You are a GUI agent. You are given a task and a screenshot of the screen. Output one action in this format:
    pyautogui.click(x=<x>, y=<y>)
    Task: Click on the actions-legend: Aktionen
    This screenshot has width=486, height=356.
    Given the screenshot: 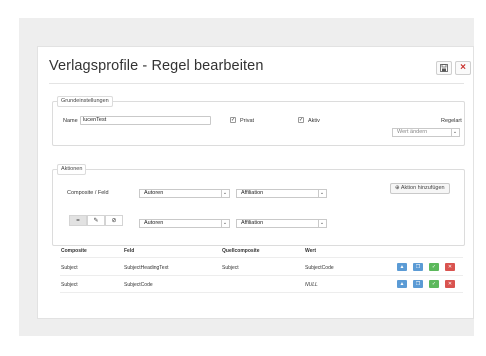 What is the action you would take?
    pyautogui.click(x=72, y=169)
    